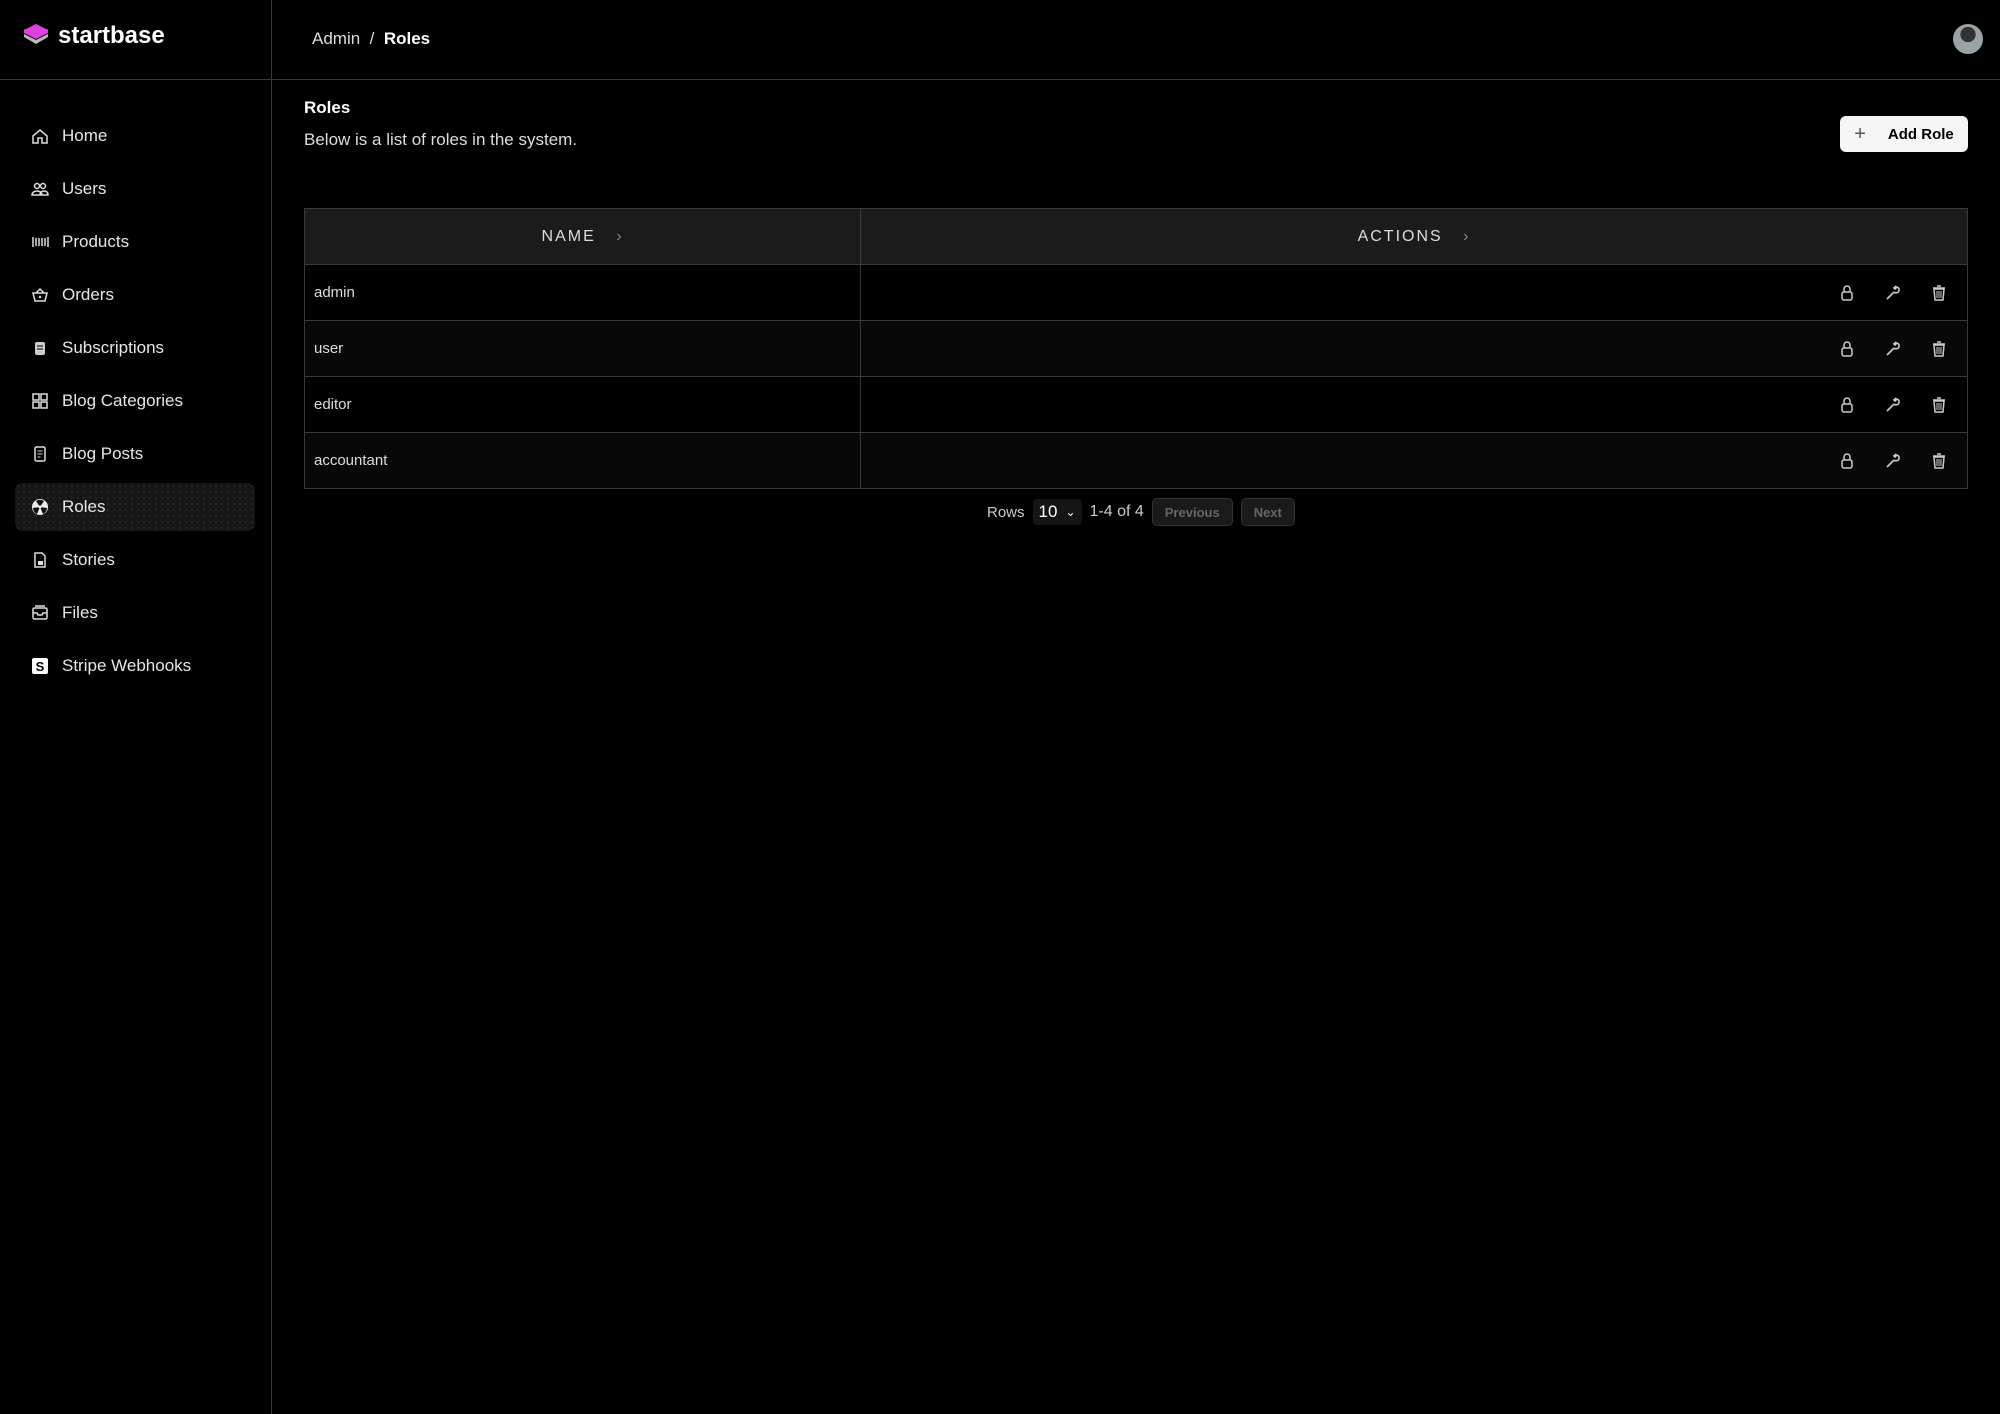  What do you see at coordinates (407, 38) in the screenshot?
I see `breadcrumb-current: Roles` at bounding box center [407, 38].